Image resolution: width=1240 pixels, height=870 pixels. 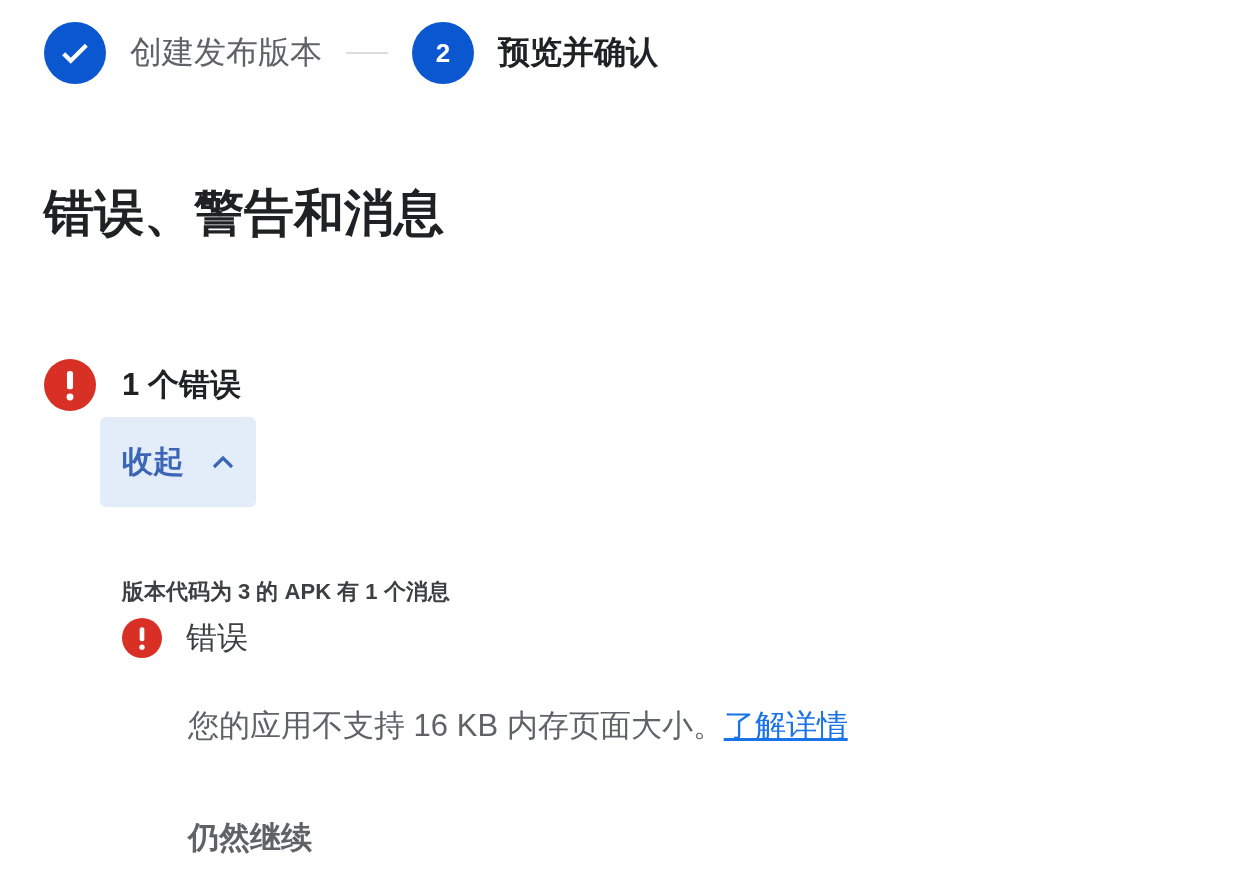 I want to click on step-number: 2, so click(x=443, y=53).